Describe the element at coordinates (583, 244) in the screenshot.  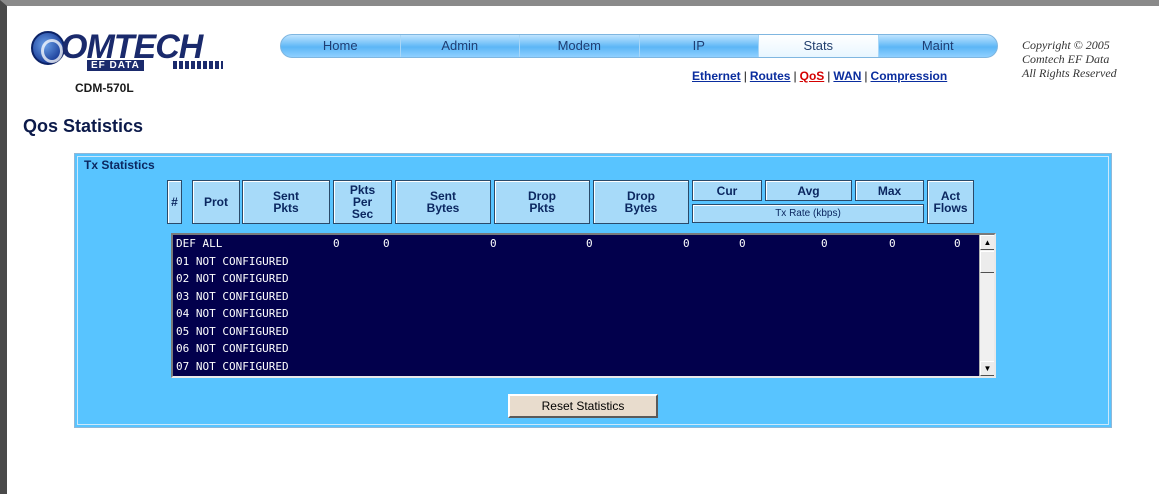
I see `list-item: DEF ALL 0 0 0 0 0 0 0 0 0` at that location.